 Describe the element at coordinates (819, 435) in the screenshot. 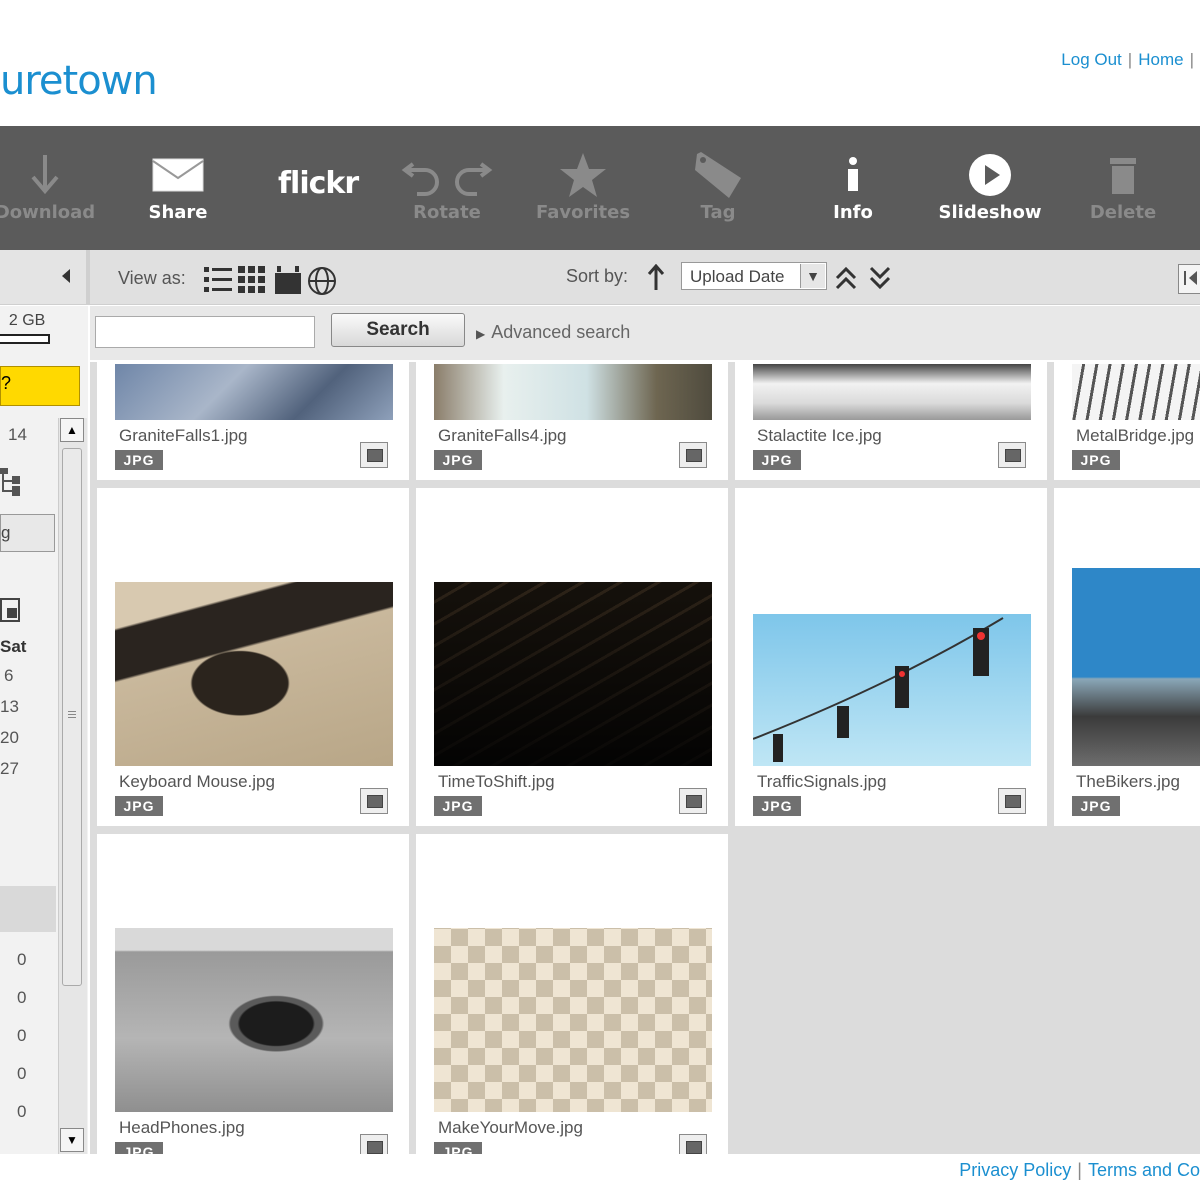

I see `photo-filename: Stalactite Ice.jpg` at that location.